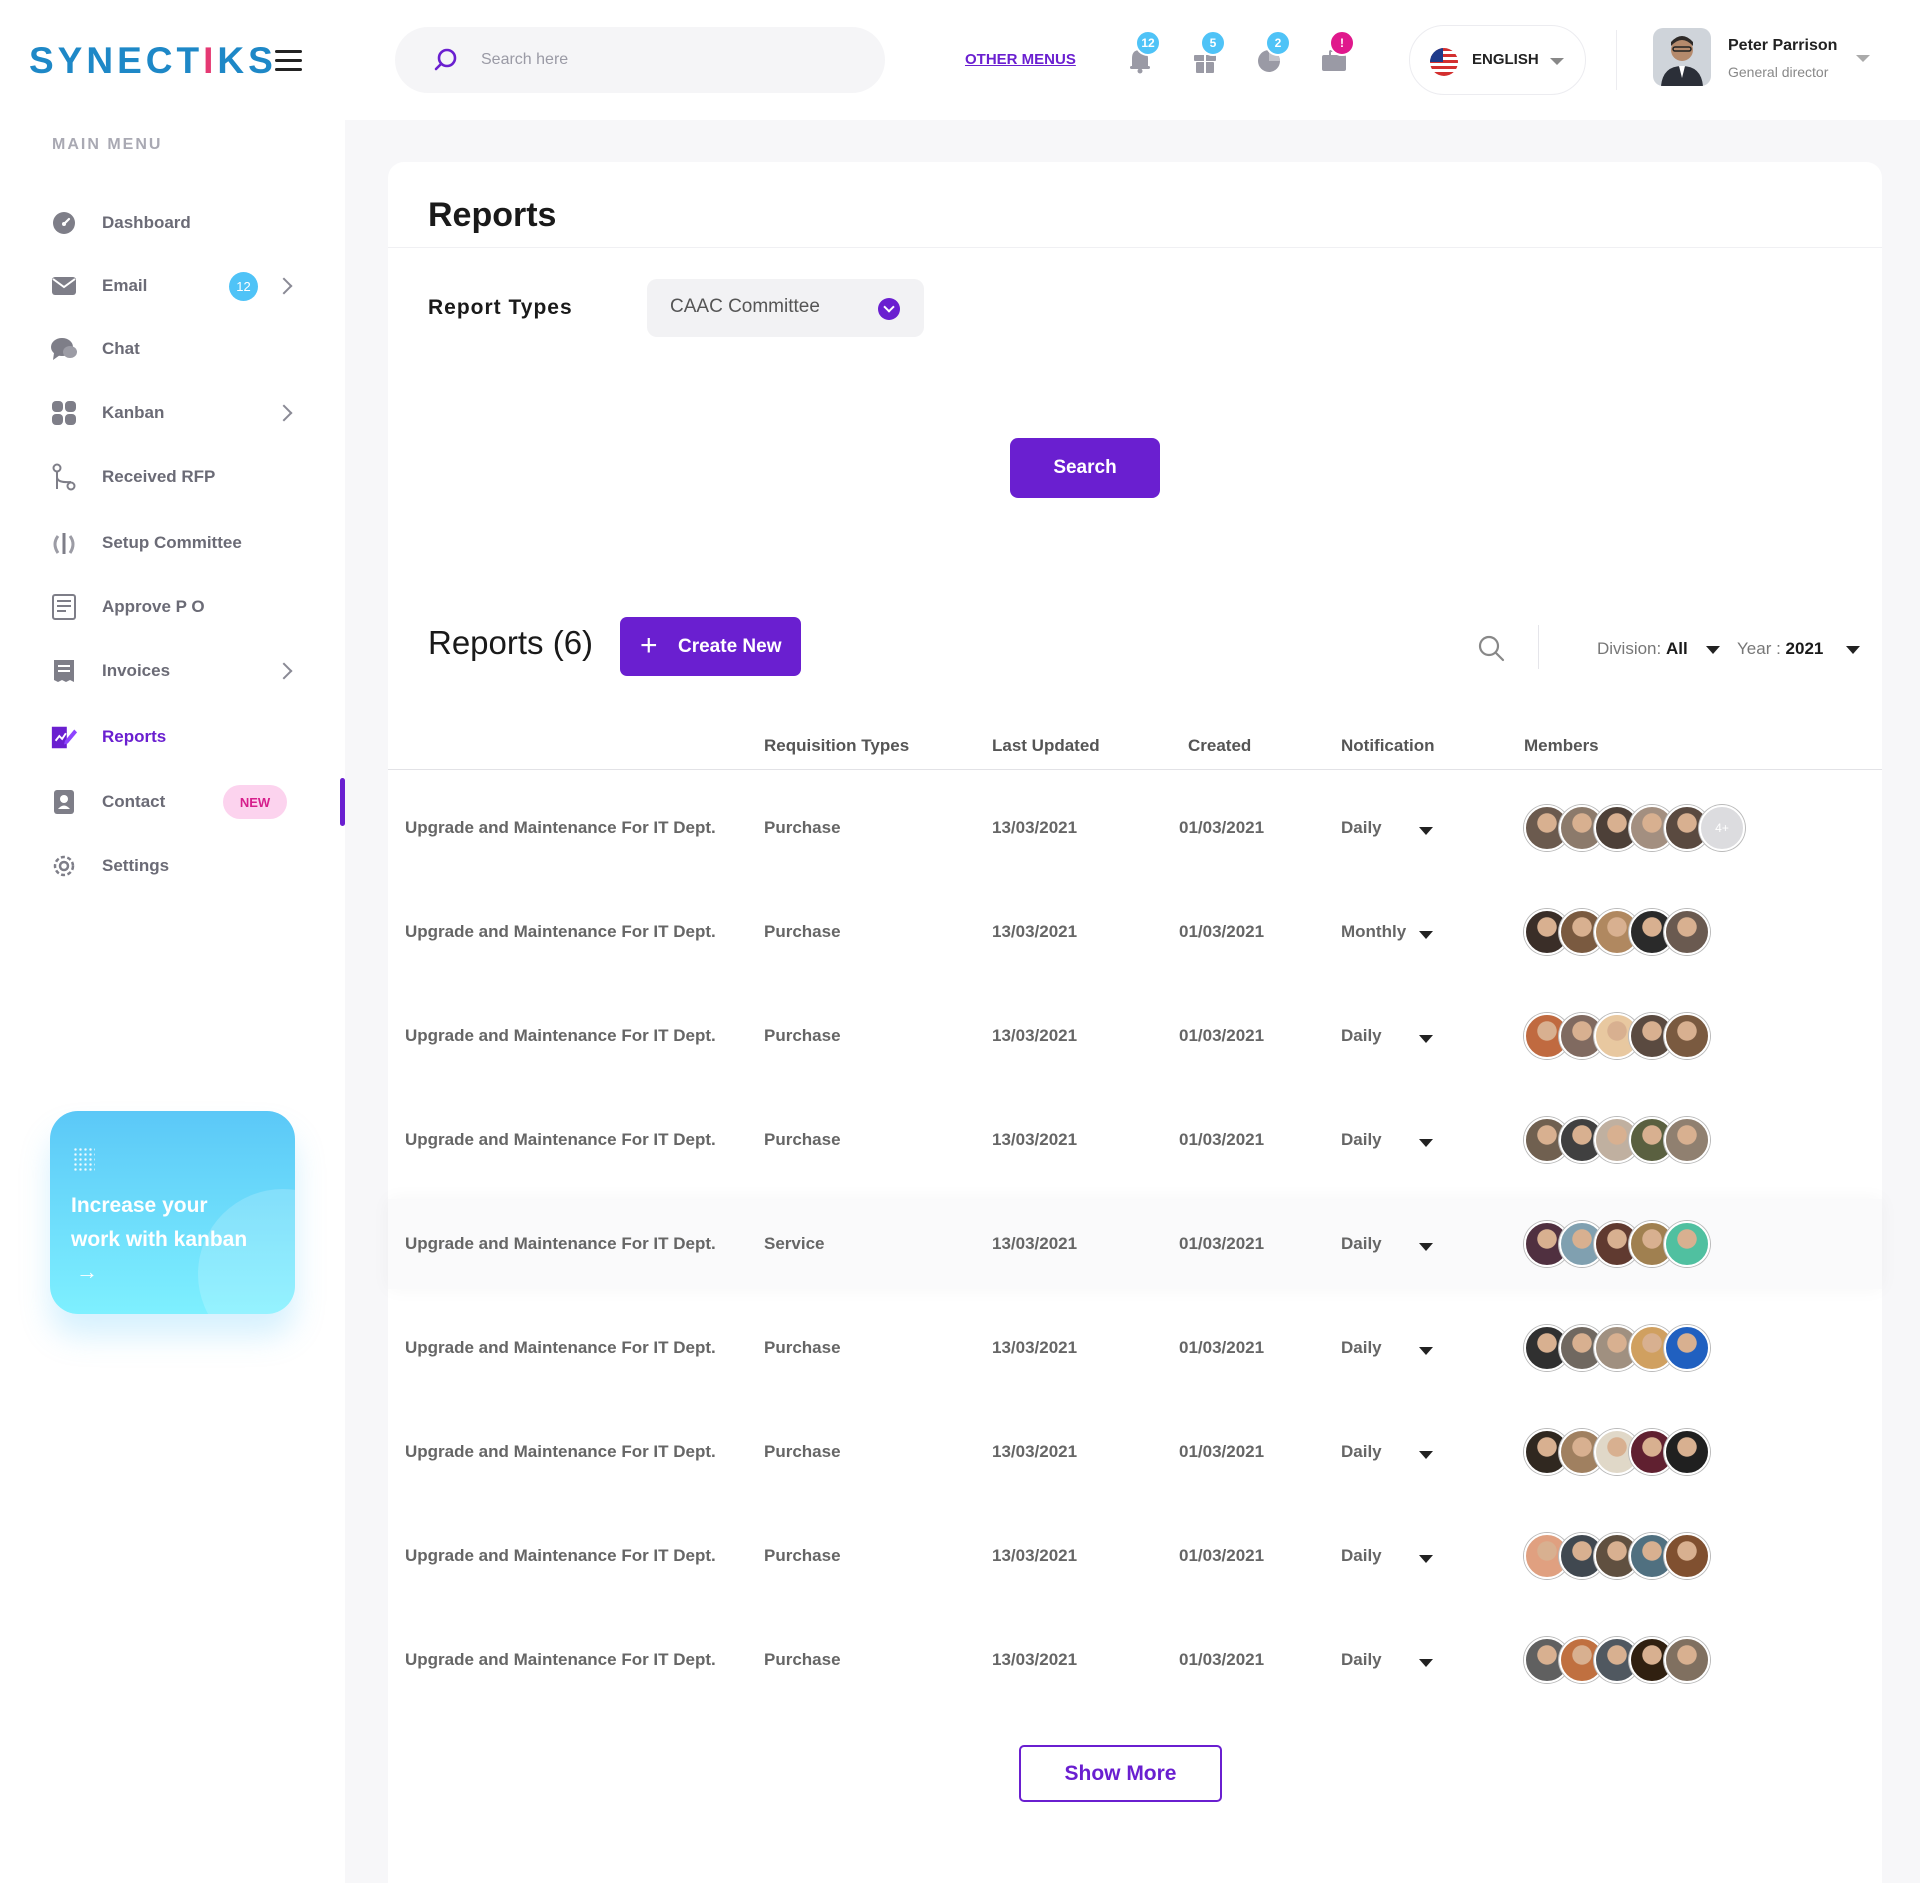 The width and height of the screenshot is (1920, 1883). I want to click on sidebar-item-label: Received RFP, so click(159, 476).